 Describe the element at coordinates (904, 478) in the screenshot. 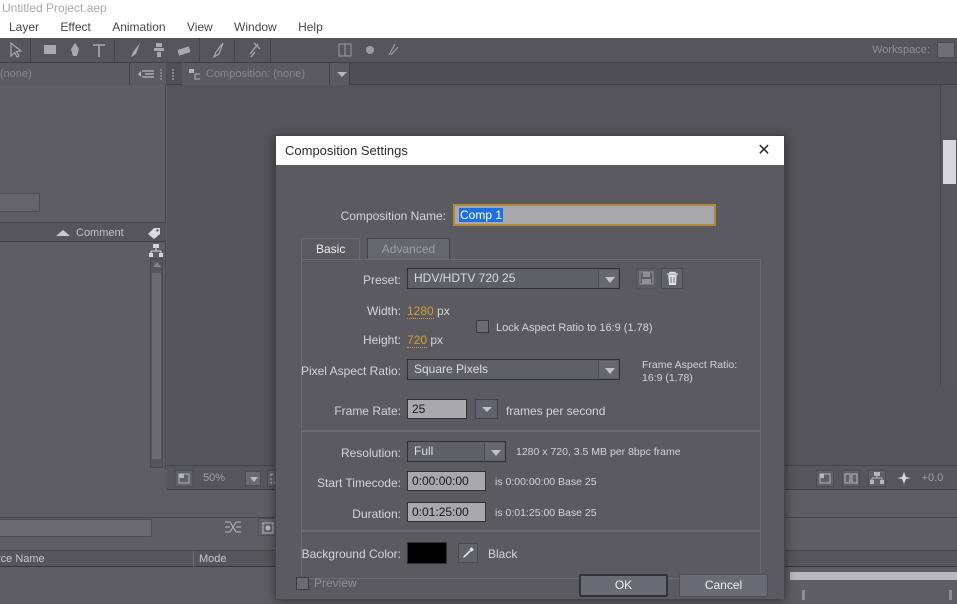

I see `exposure-icon` at that location.